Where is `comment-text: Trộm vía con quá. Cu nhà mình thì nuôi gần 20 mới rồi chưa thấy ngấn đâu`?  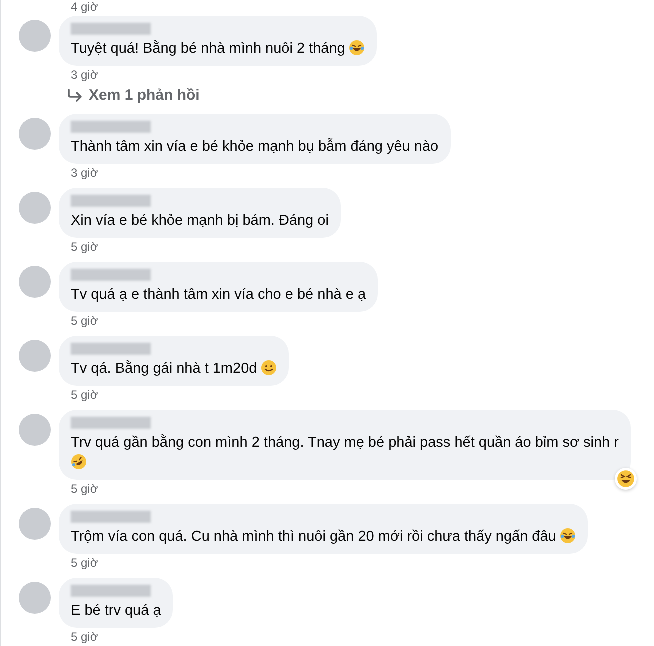
comment-text: Trộm vía con quá. Cu nhà mình thì nuôi gần 20 mới rồi chưa thấy ngấn đâu is located at coordinates (313, 537).